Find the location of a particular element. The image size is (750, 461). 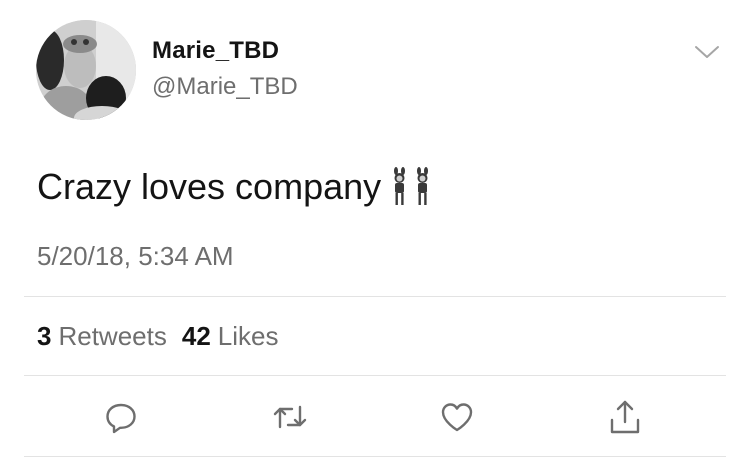

display-name: Marie_TBD is located at coordinates (215, 51).